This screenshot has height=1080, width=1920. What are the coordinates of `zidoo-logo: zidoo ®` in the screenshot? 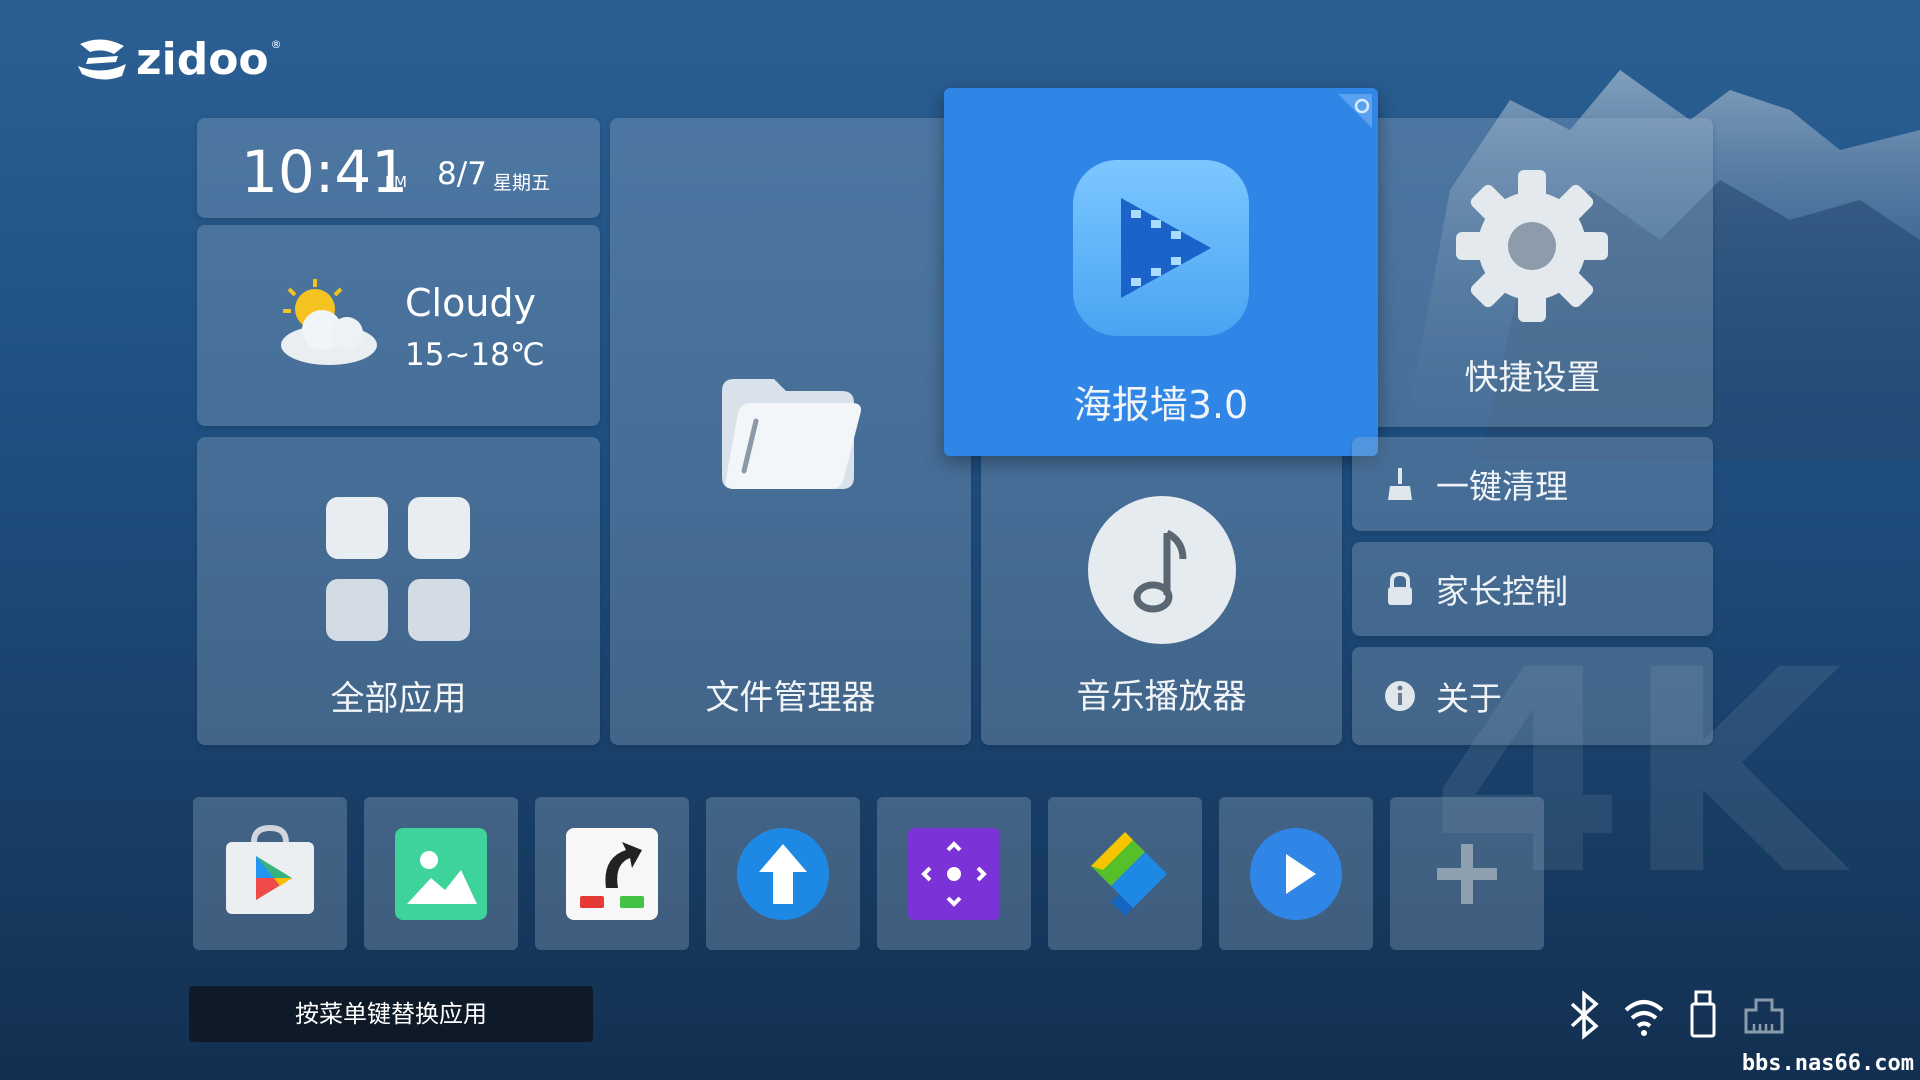 It's located at (178, 59).